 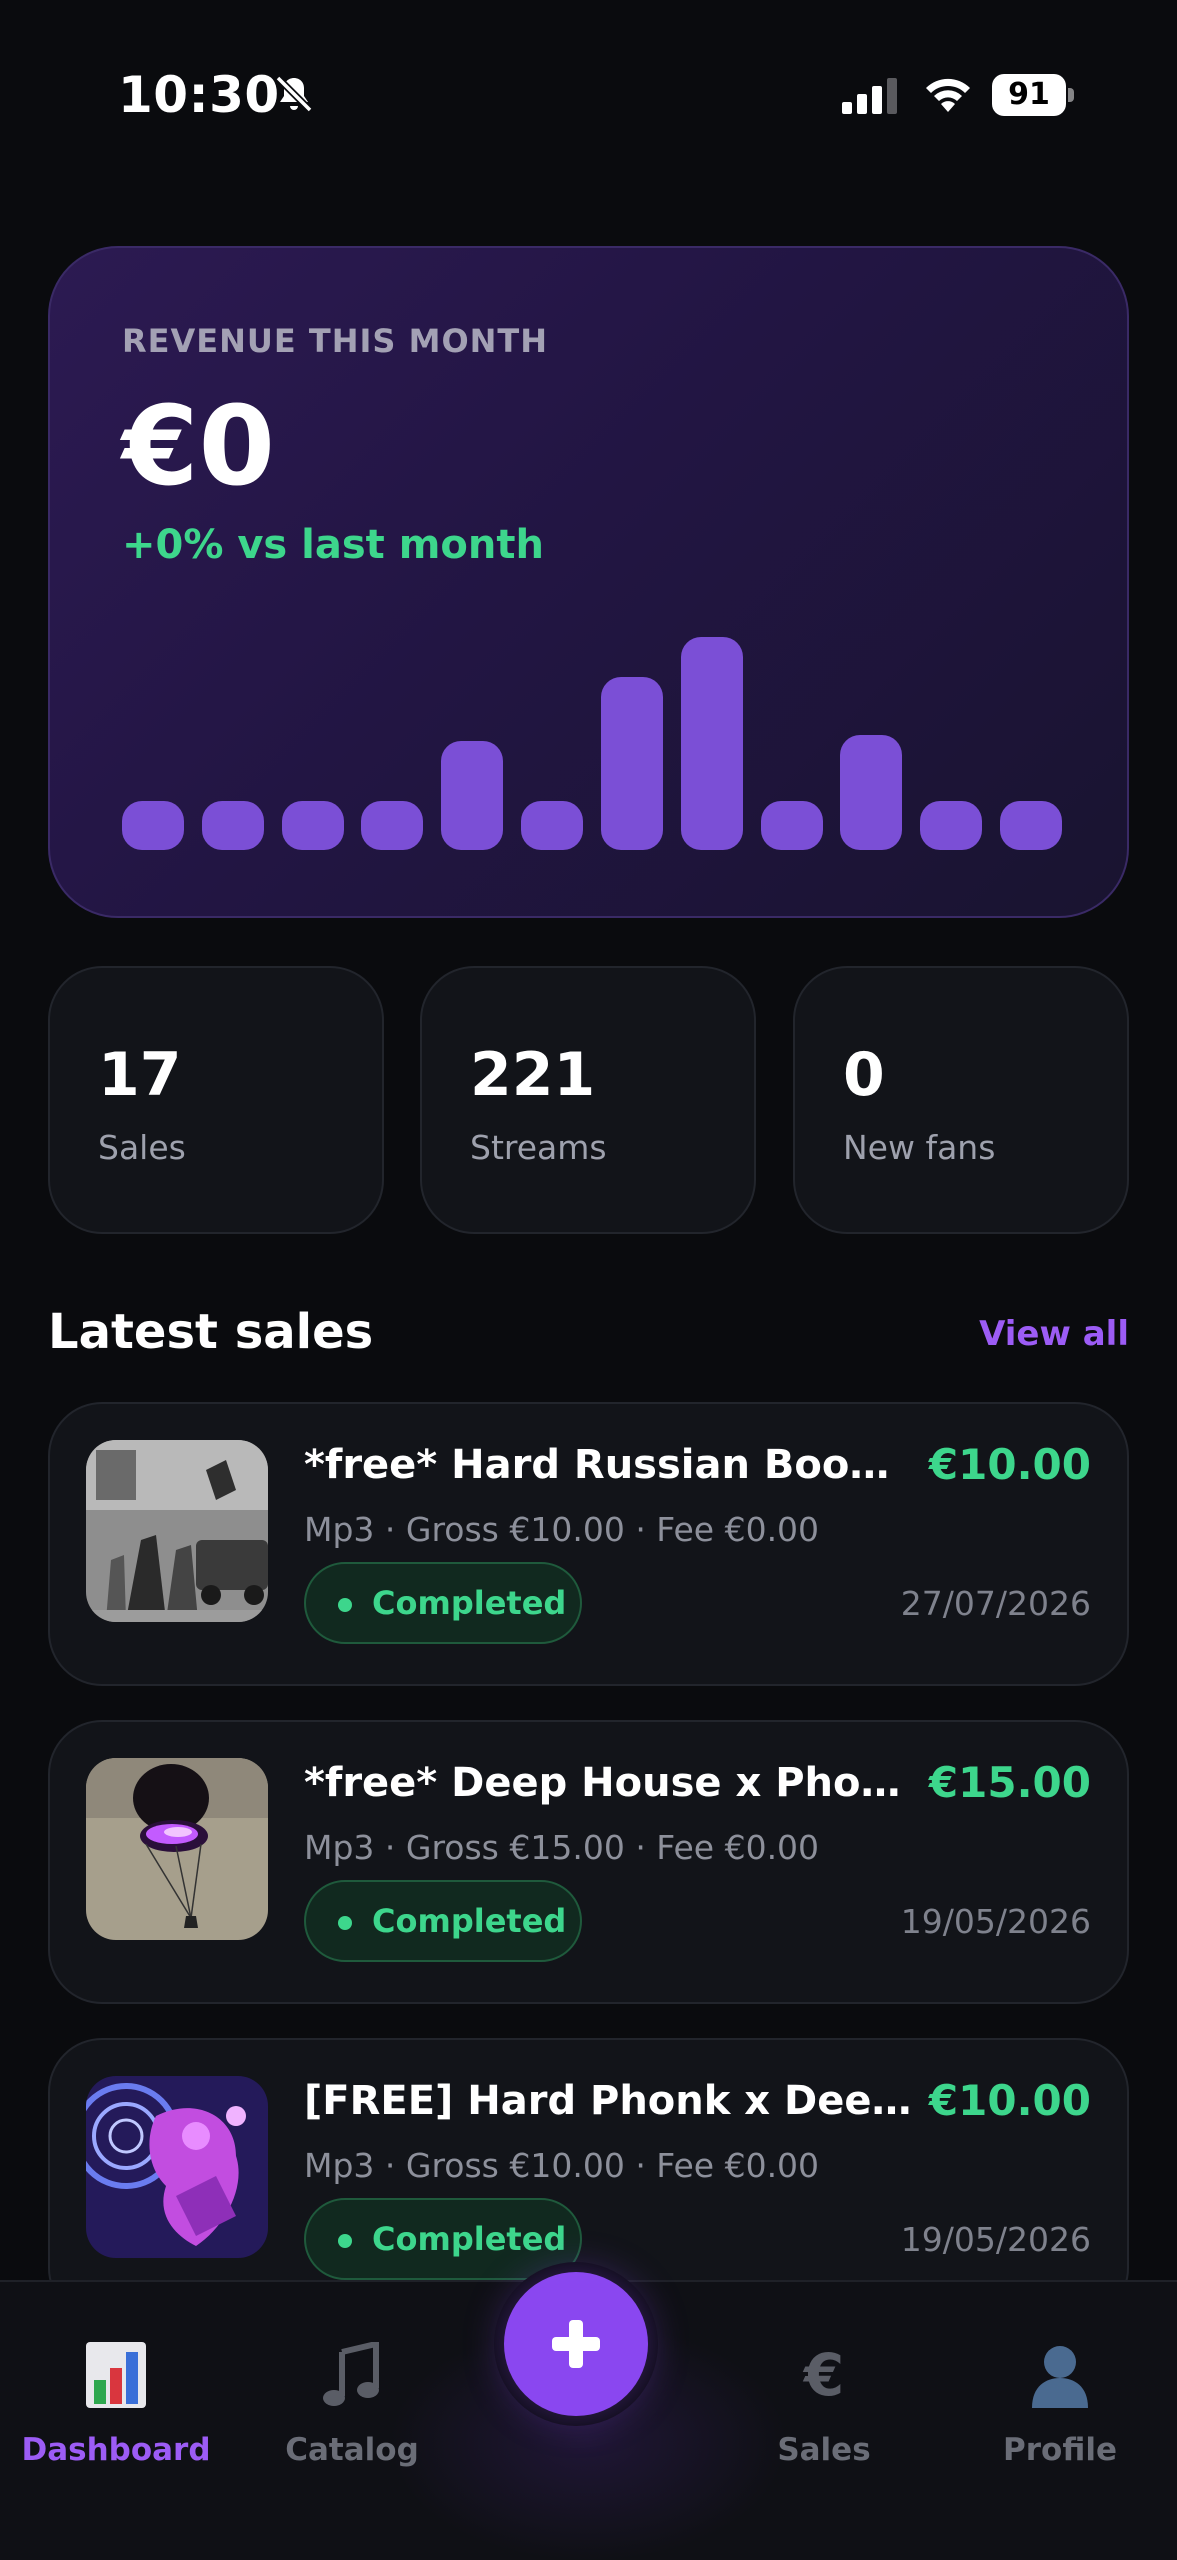 What do you see at coordinates (199, 95) in the screenshot?
I see `status-time: 10:30` at bounding box center [199, 95].